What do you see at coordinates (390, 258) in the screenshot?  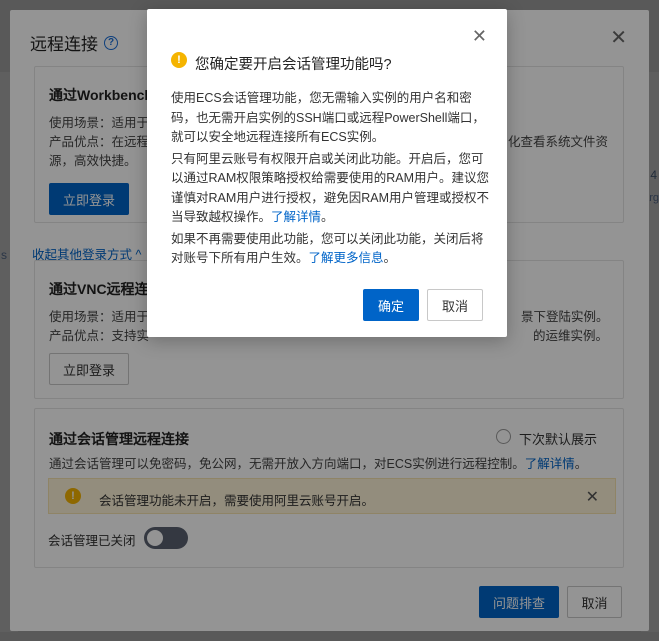 I see `modal-paragraph-3-suffix: 。` at bounding box center [390, 258].